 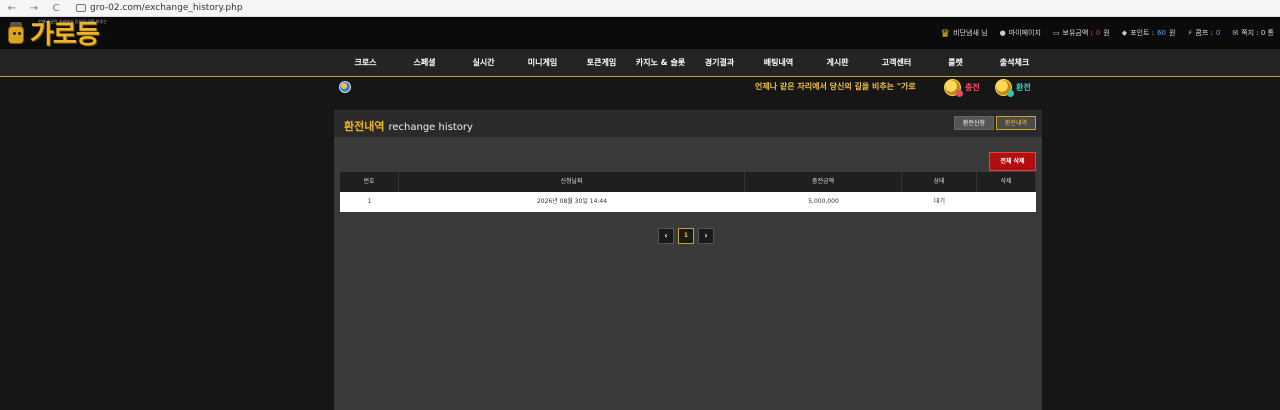 I want to click on column-header: 상태, so click(x=939, y=182).